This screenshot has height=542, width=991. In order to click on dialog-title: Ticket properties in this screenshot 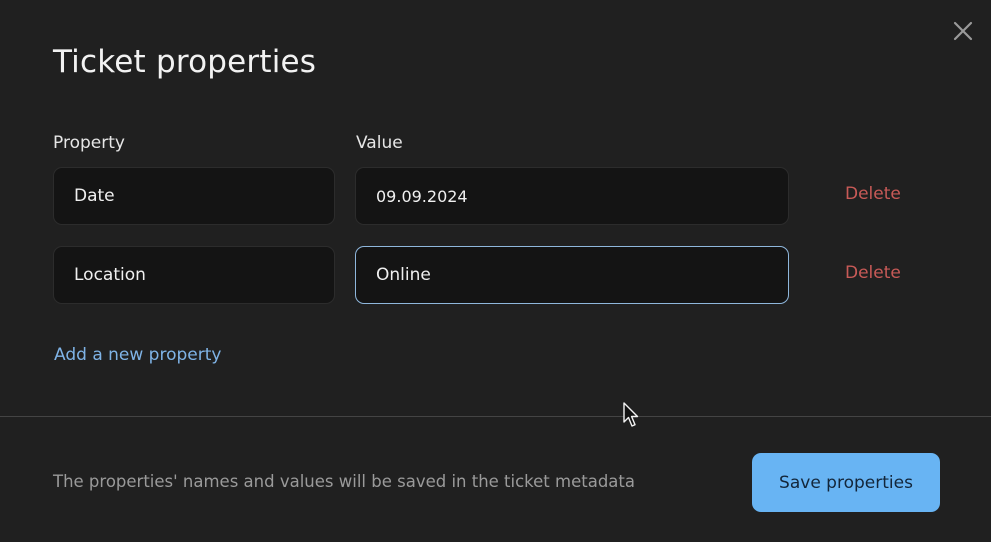, I will do `click(185, 62)`.